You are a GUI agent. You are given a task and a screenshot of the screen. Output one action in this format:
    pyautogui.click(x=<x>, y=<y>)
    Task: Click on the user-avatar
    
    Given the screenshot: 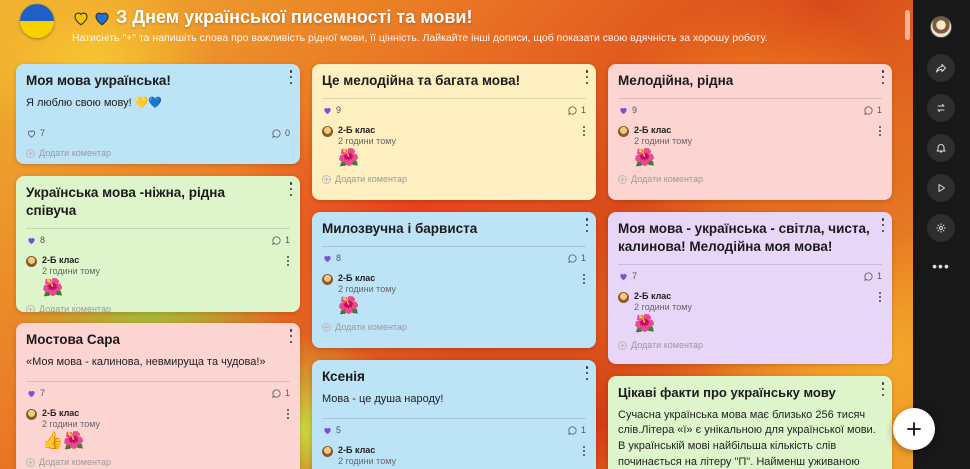 What is the action you would take?
    pyautogui.click(x=941, y=27)
    